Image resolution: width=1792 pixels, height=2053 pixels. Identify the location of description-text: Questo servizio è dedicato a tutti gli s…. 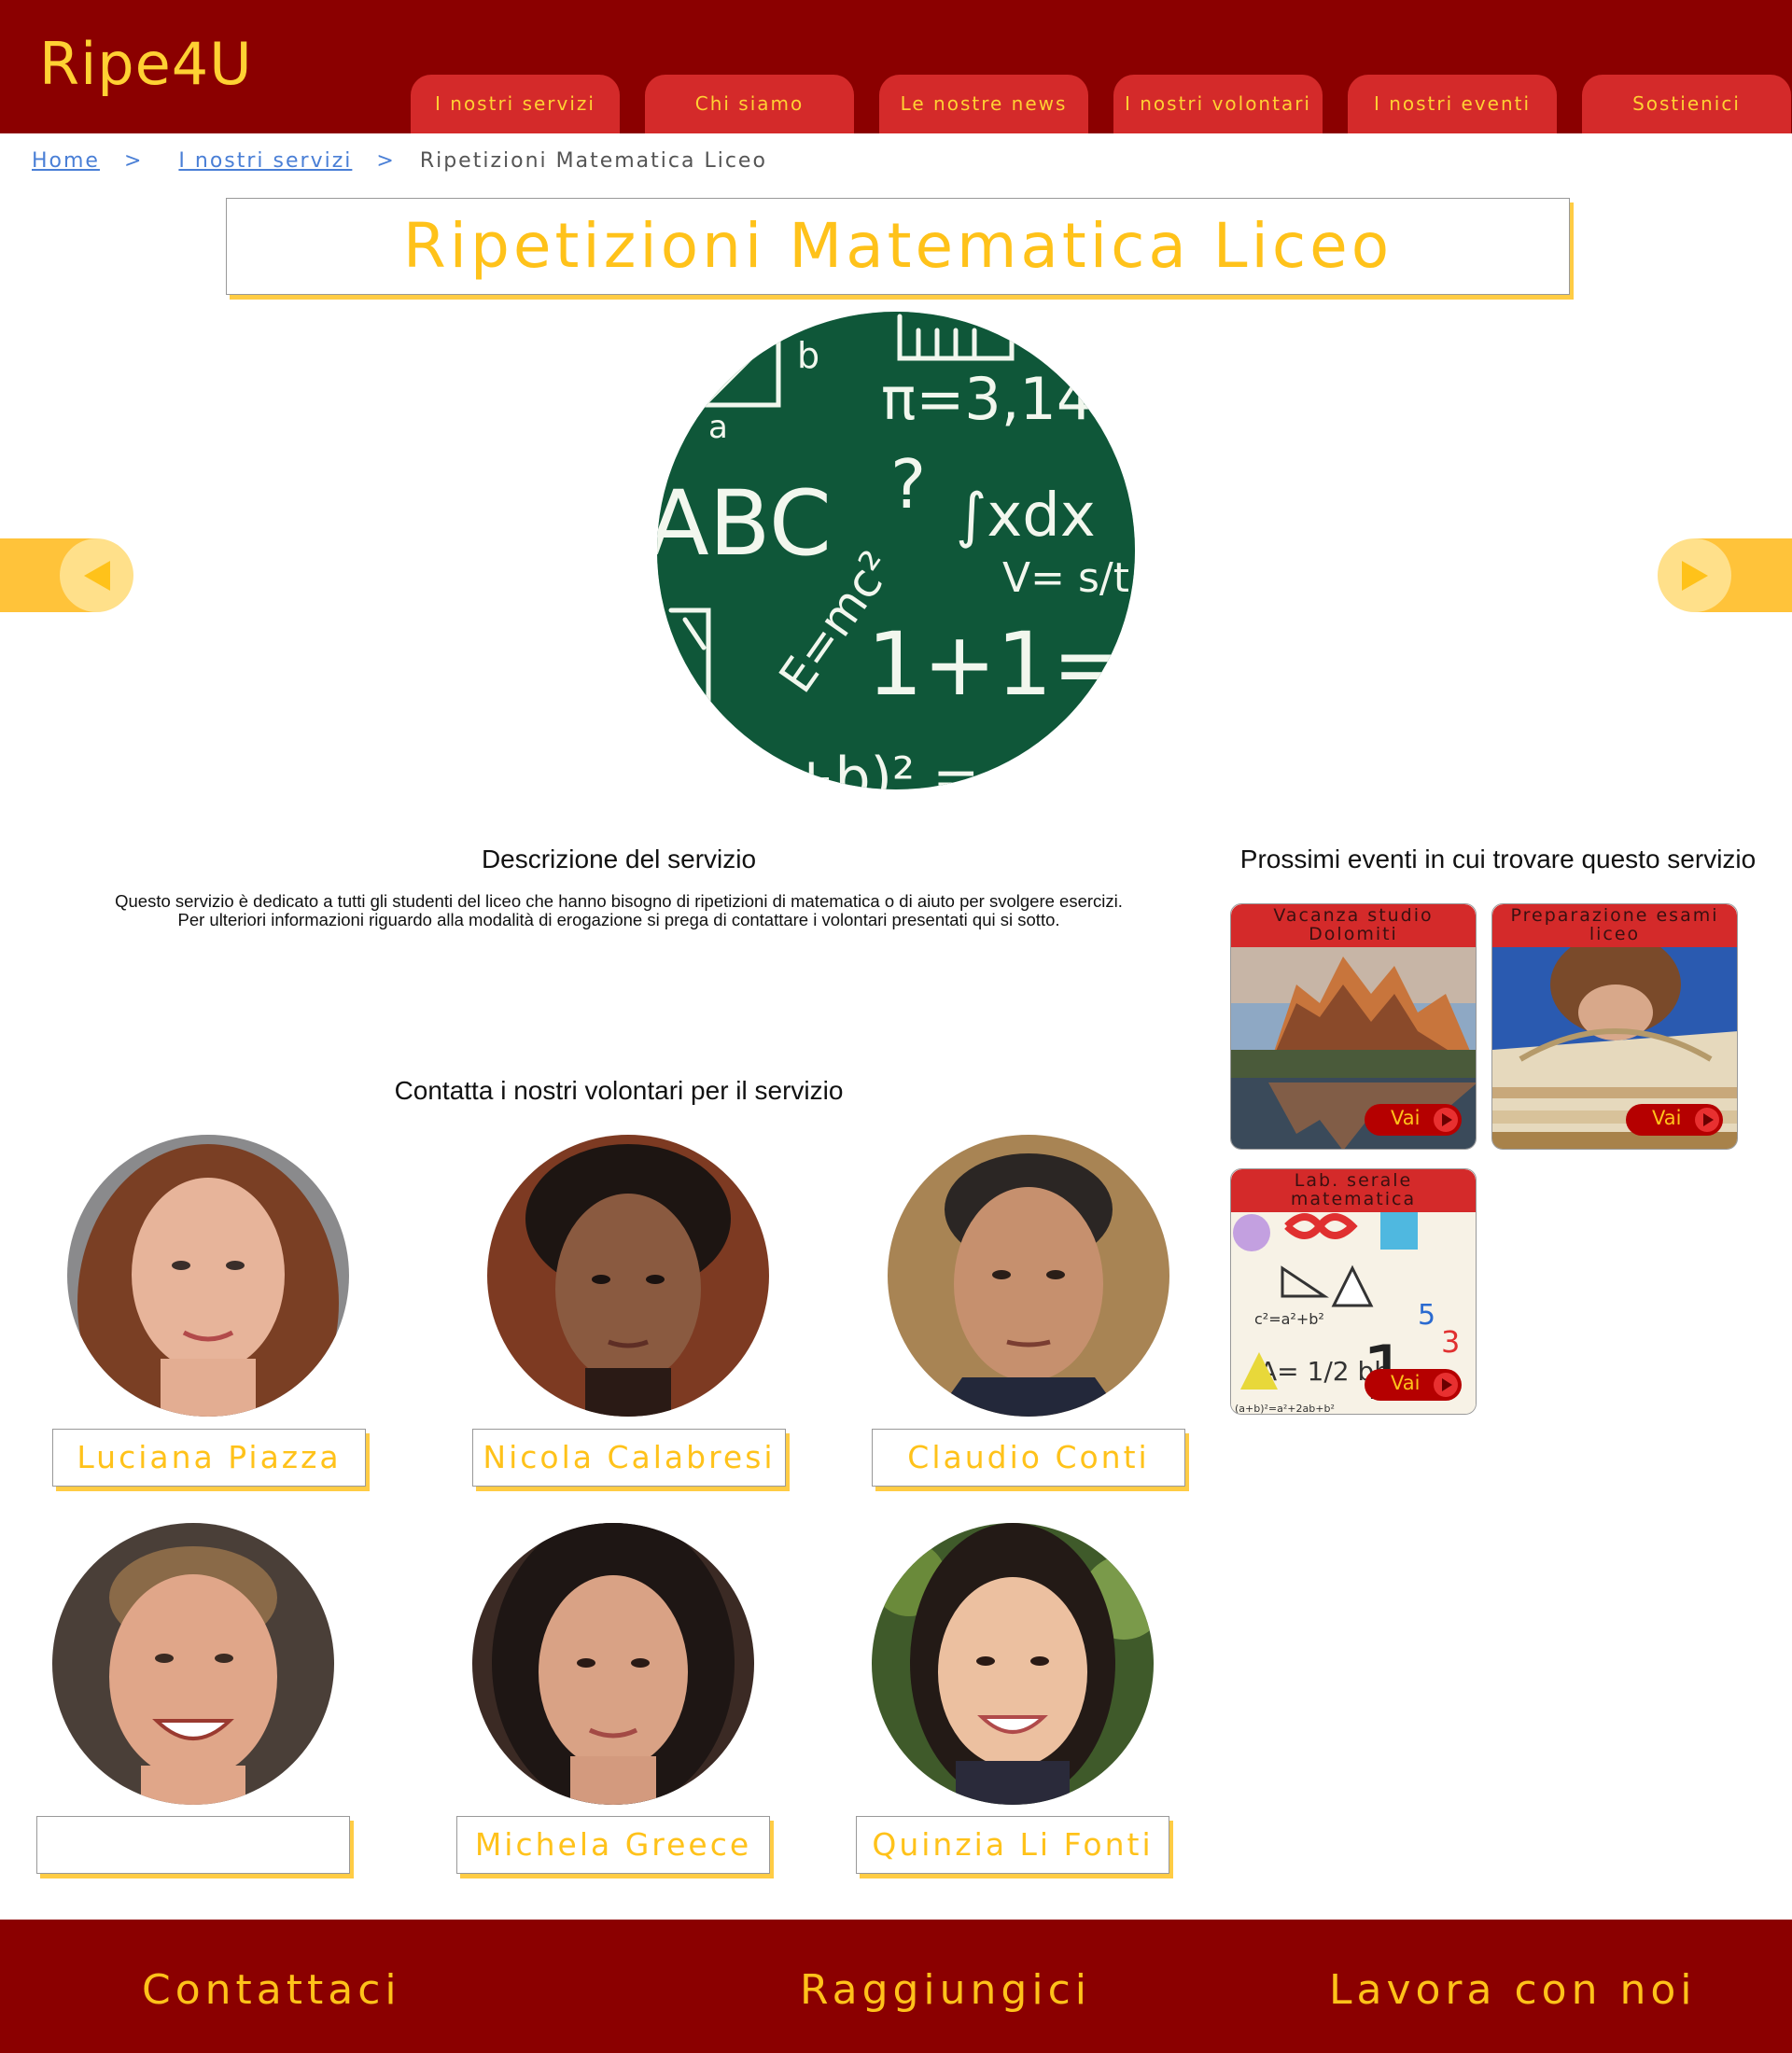
(618, 910).